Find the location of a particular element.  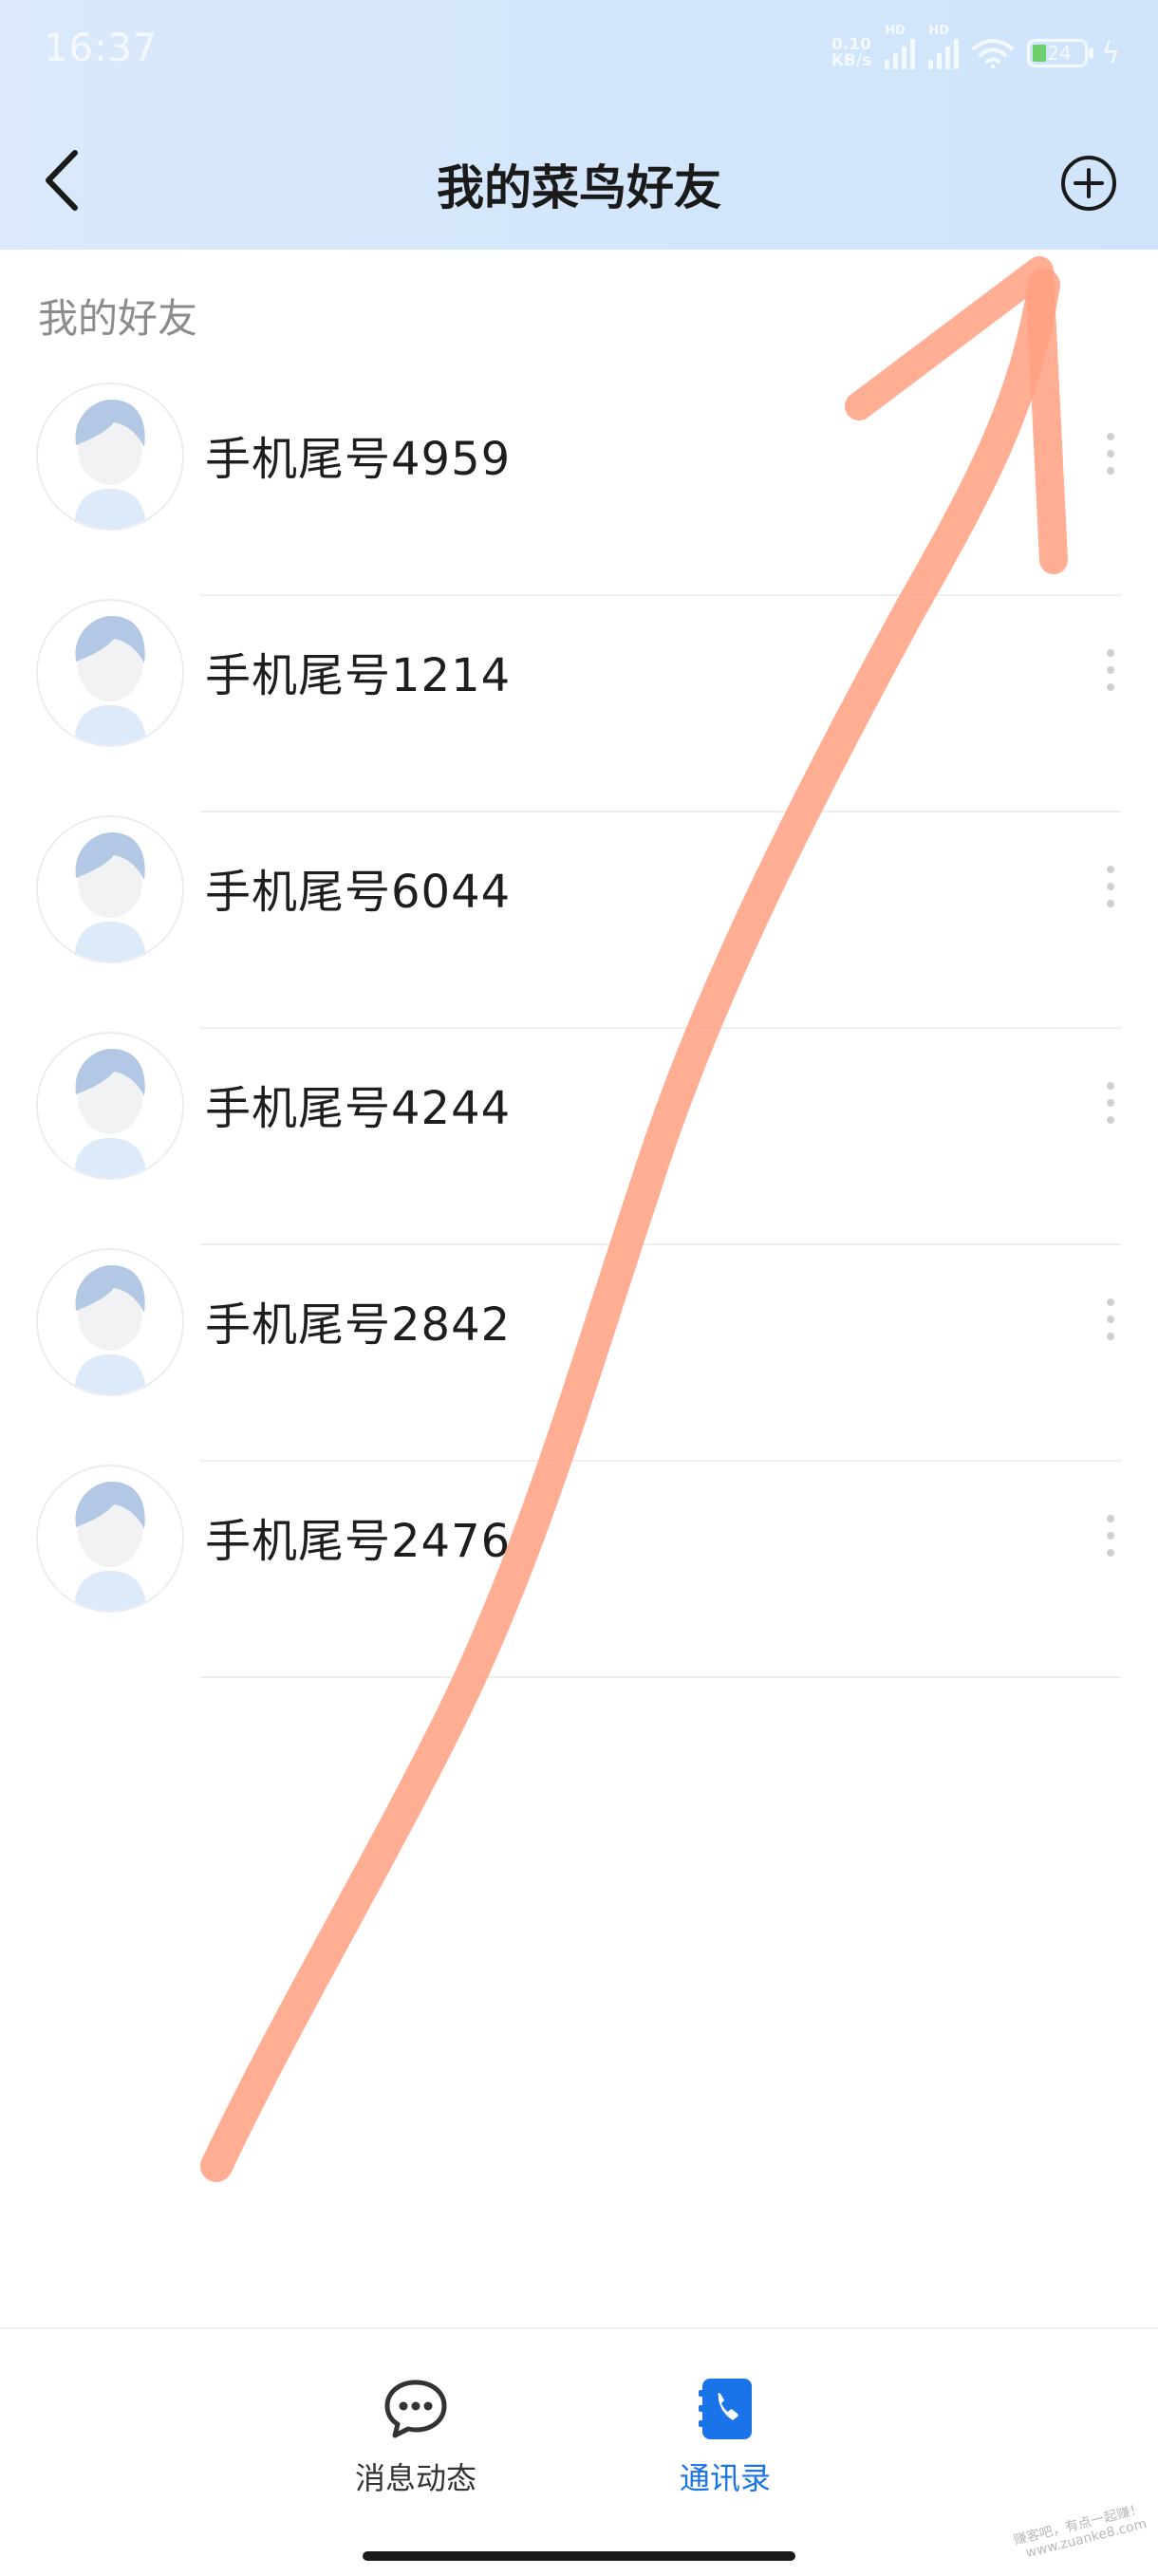

friend-name: 手机尾号6044 is located at coordinates (358, 892).